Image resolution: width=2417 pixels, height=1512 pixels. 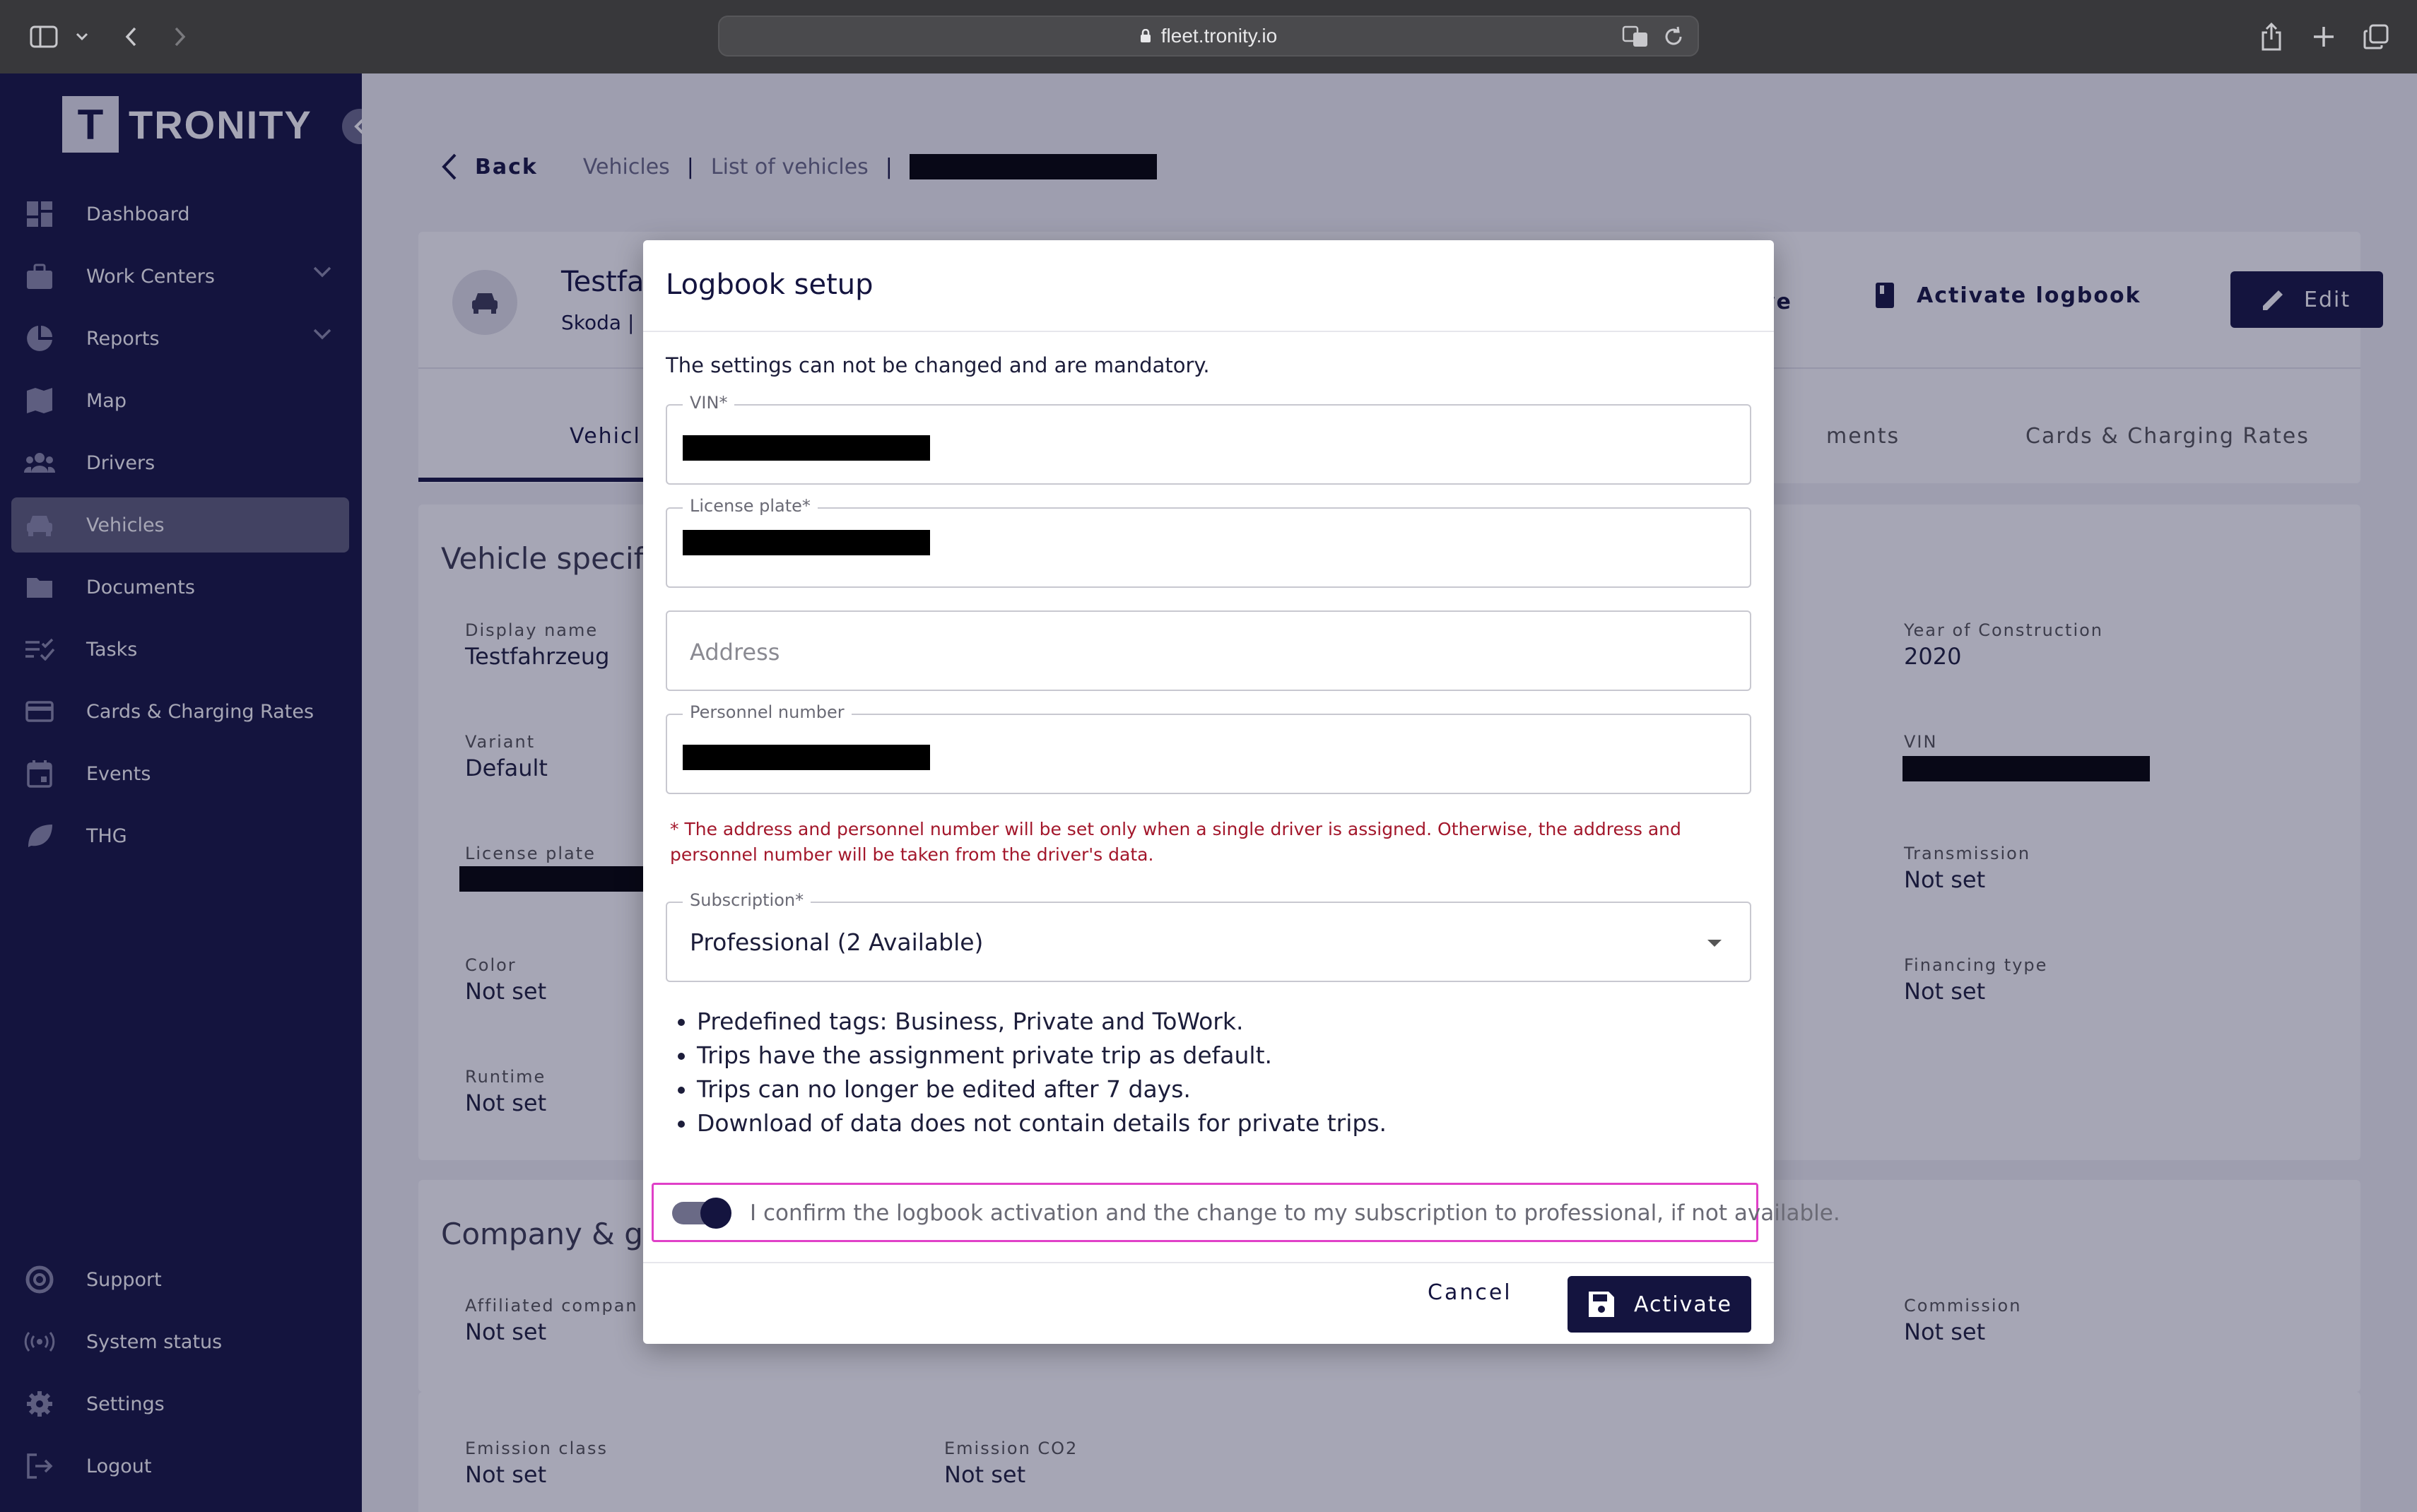 What do you see at coordinates (837, 942) in the screenshot?
I see `subscription-selected-value: Professional (2 Available)` at bounding box center [837, 942].